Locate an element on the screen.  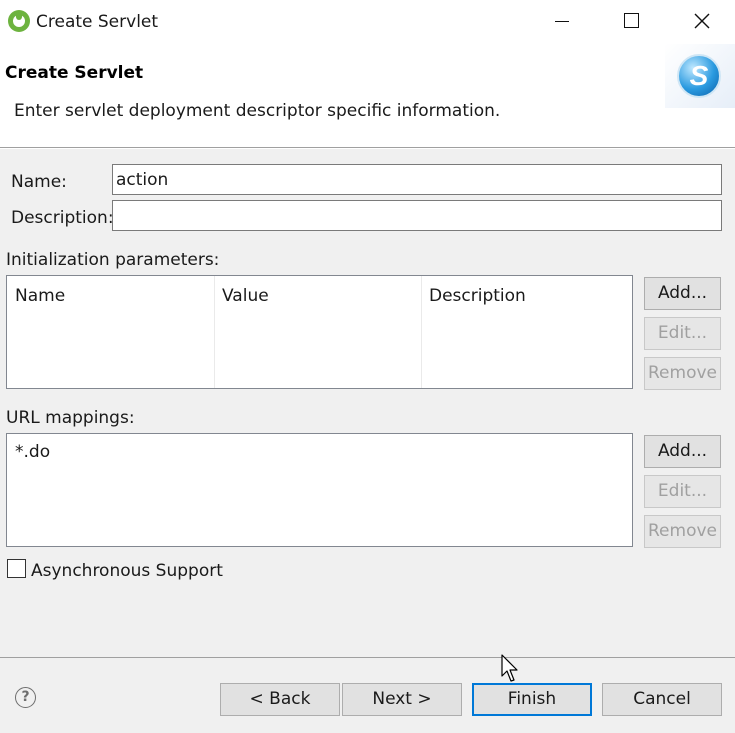
next-button: Next > is located at coordinates (402, 699).